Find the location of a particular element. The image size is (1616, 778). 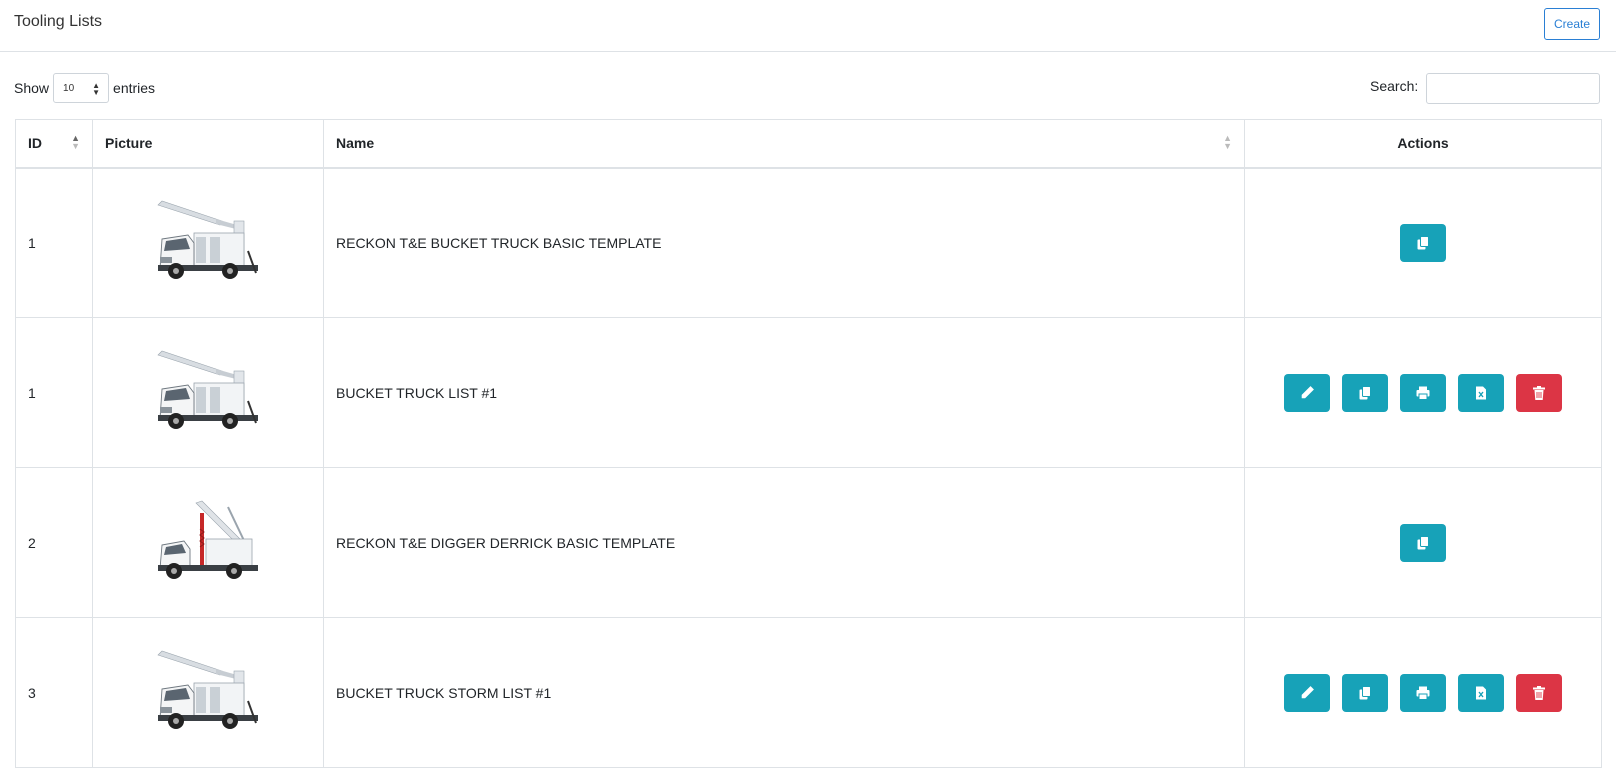

show-label: Show is located at coordinates (32, 88).